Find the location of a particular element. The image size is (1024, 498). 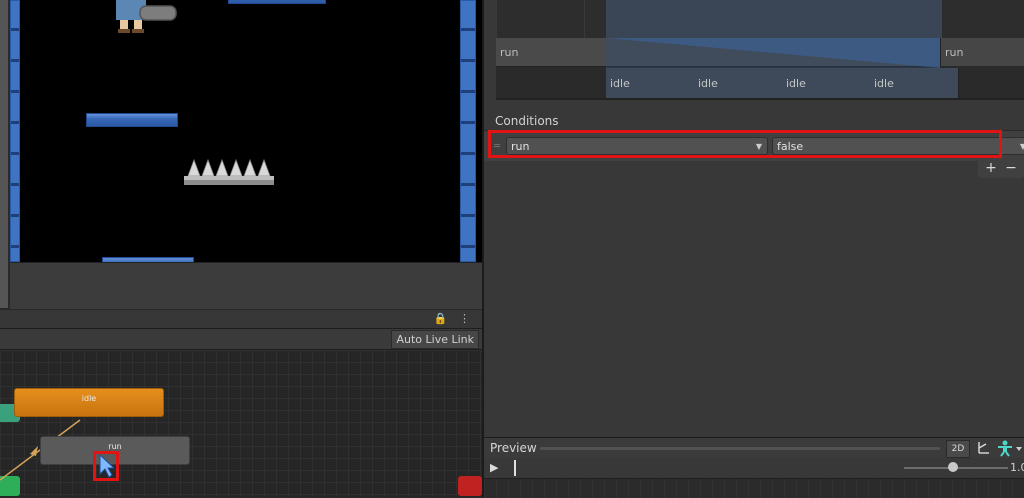

state-node-idle-label: idle is located at coordinates (89, 398).